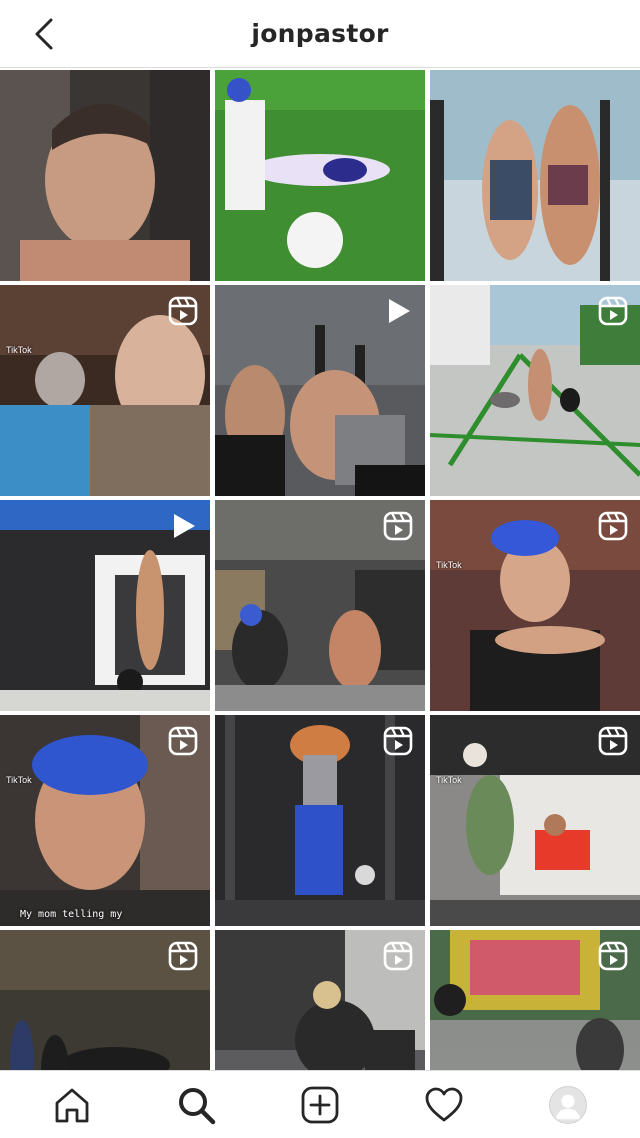 Image resolution: width=640 pixels, height=1138 pixels. Describe the element at coordinates (71, 914) in the screenshot. I see `video-caption: My mom telling my` at that location.